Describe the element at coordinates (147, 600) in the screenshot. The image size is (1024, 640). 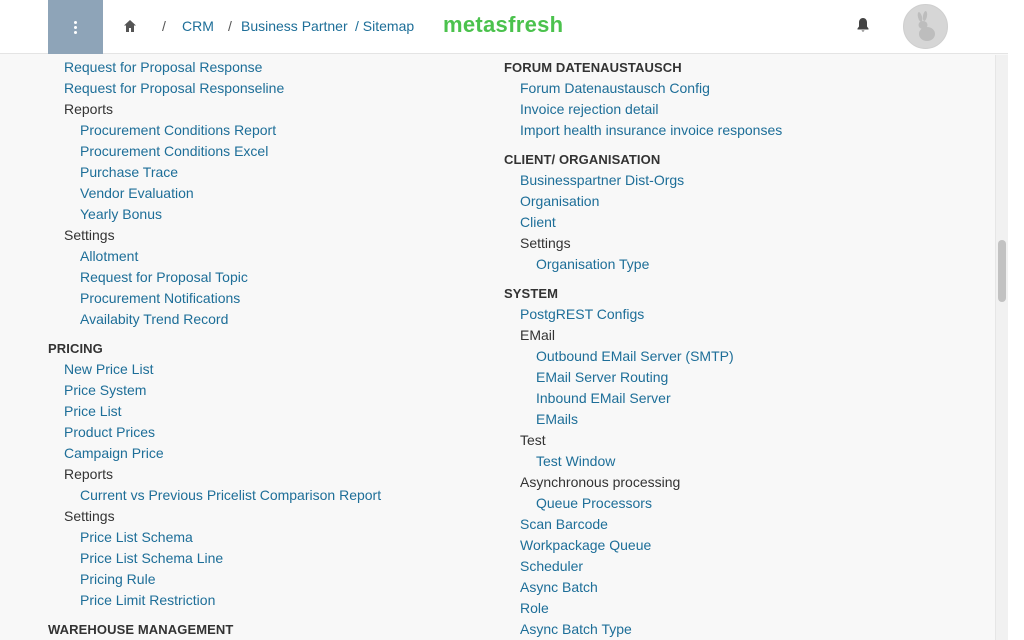
I see `menu-link: Price Limit Restriction` at that location.